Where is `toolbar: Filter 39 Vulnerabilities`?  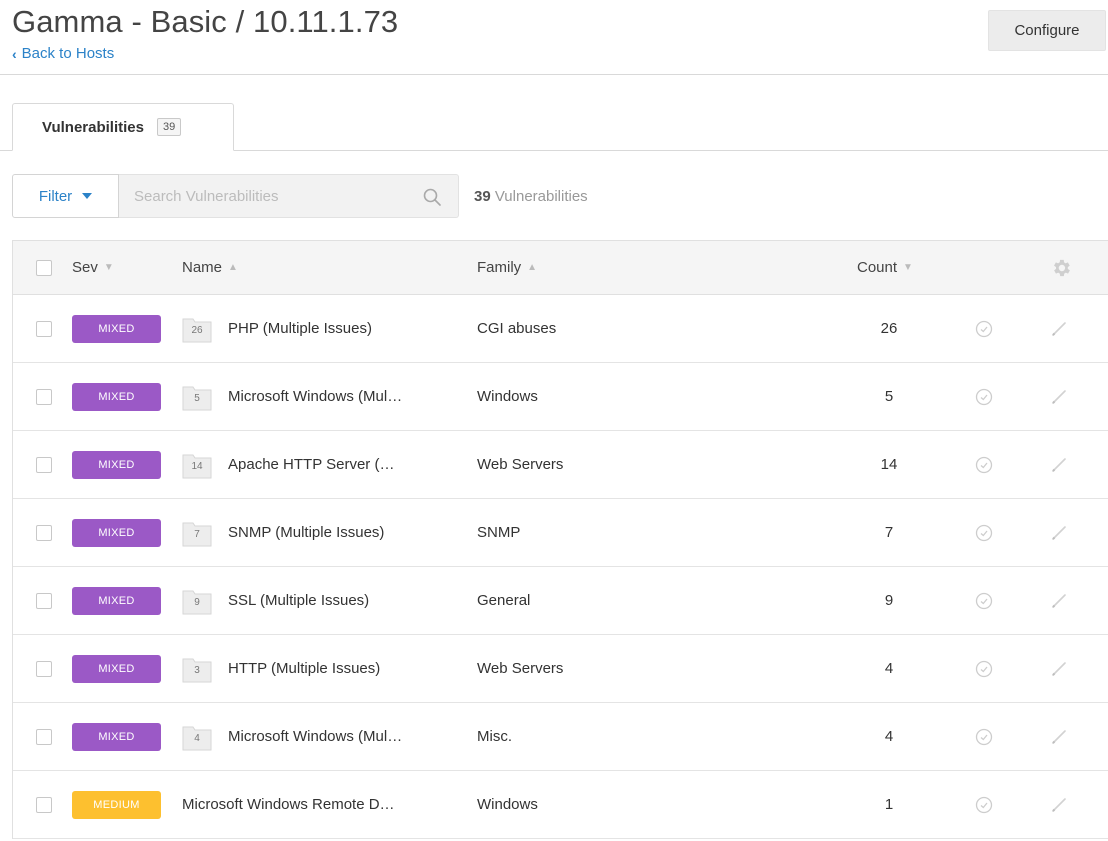 toolbar: Filter 39 Vulnerabilities is located at coordinates (300, 196).